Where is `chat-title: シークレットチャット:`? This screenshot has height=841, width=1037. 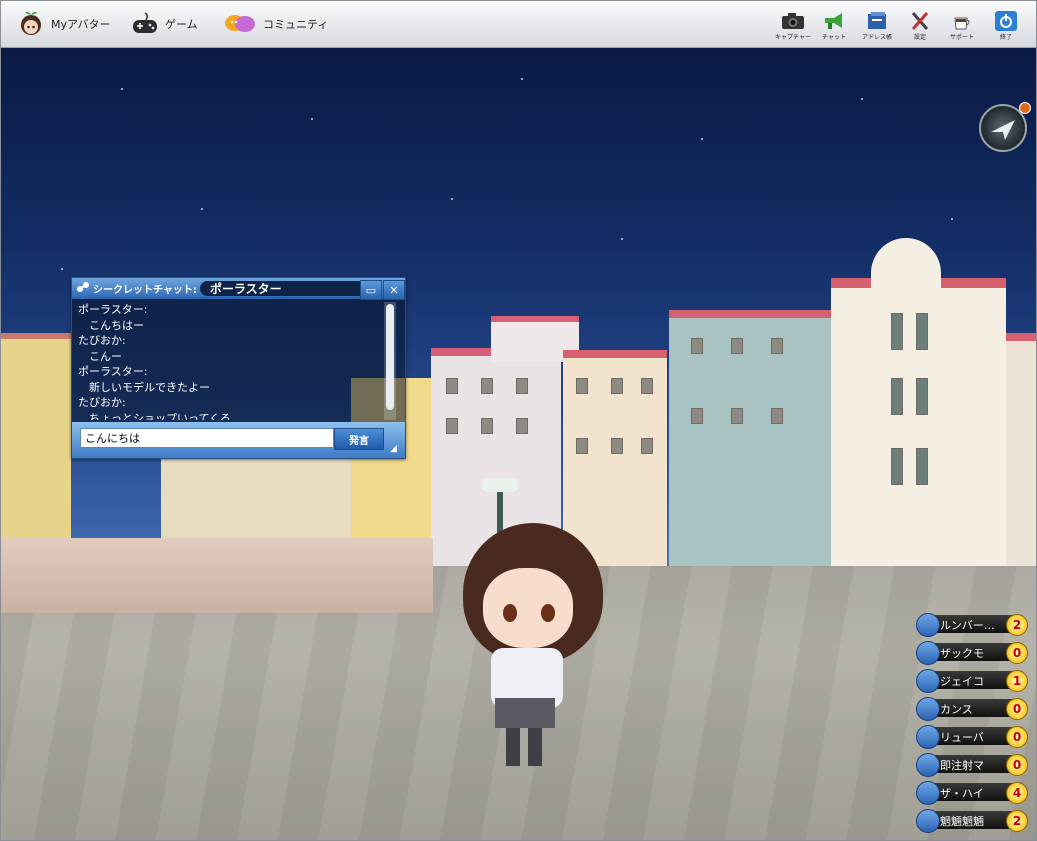
chat-title: シークレットチャット: is located at coordinates (145, 290).